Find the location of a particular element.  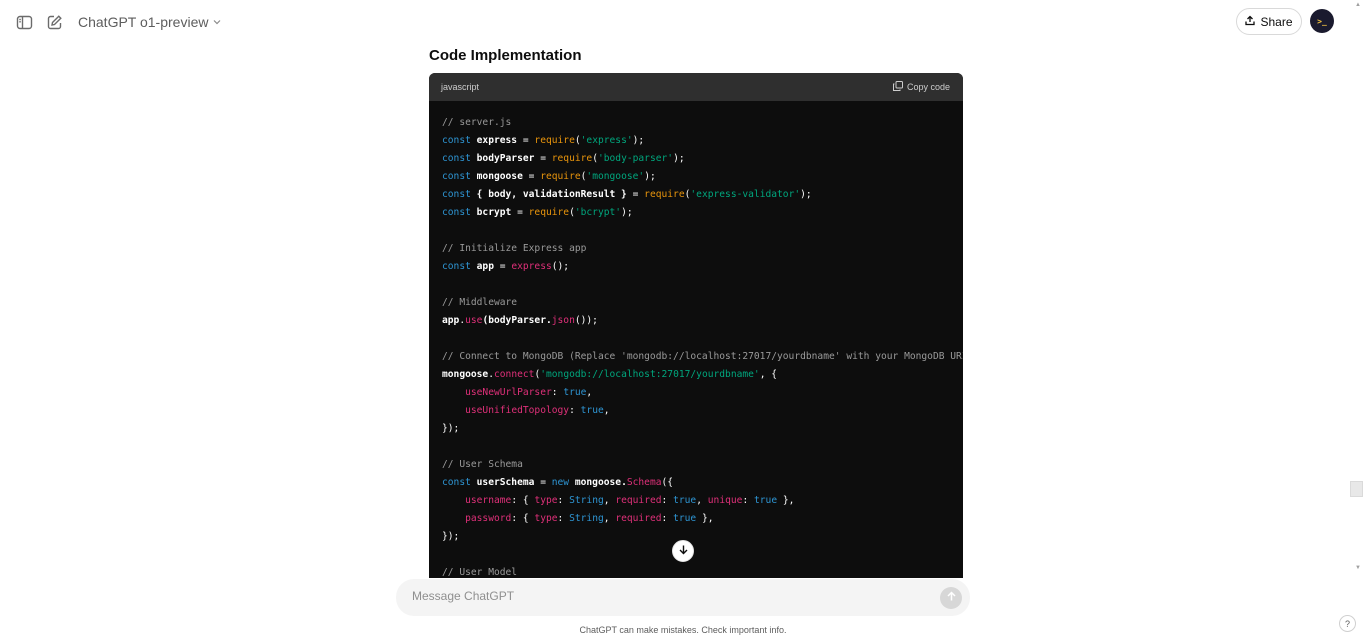

share-label: Share is located at coordinates (1276, 21).